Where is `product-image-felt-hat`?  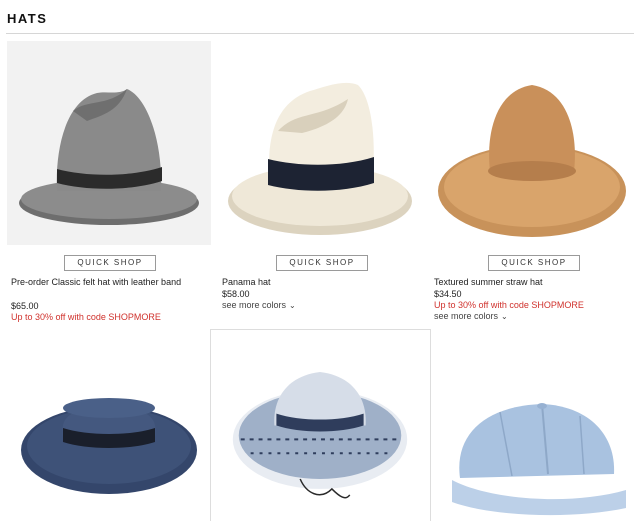
product-image-felt-hat is located at coordinates (109, 143).